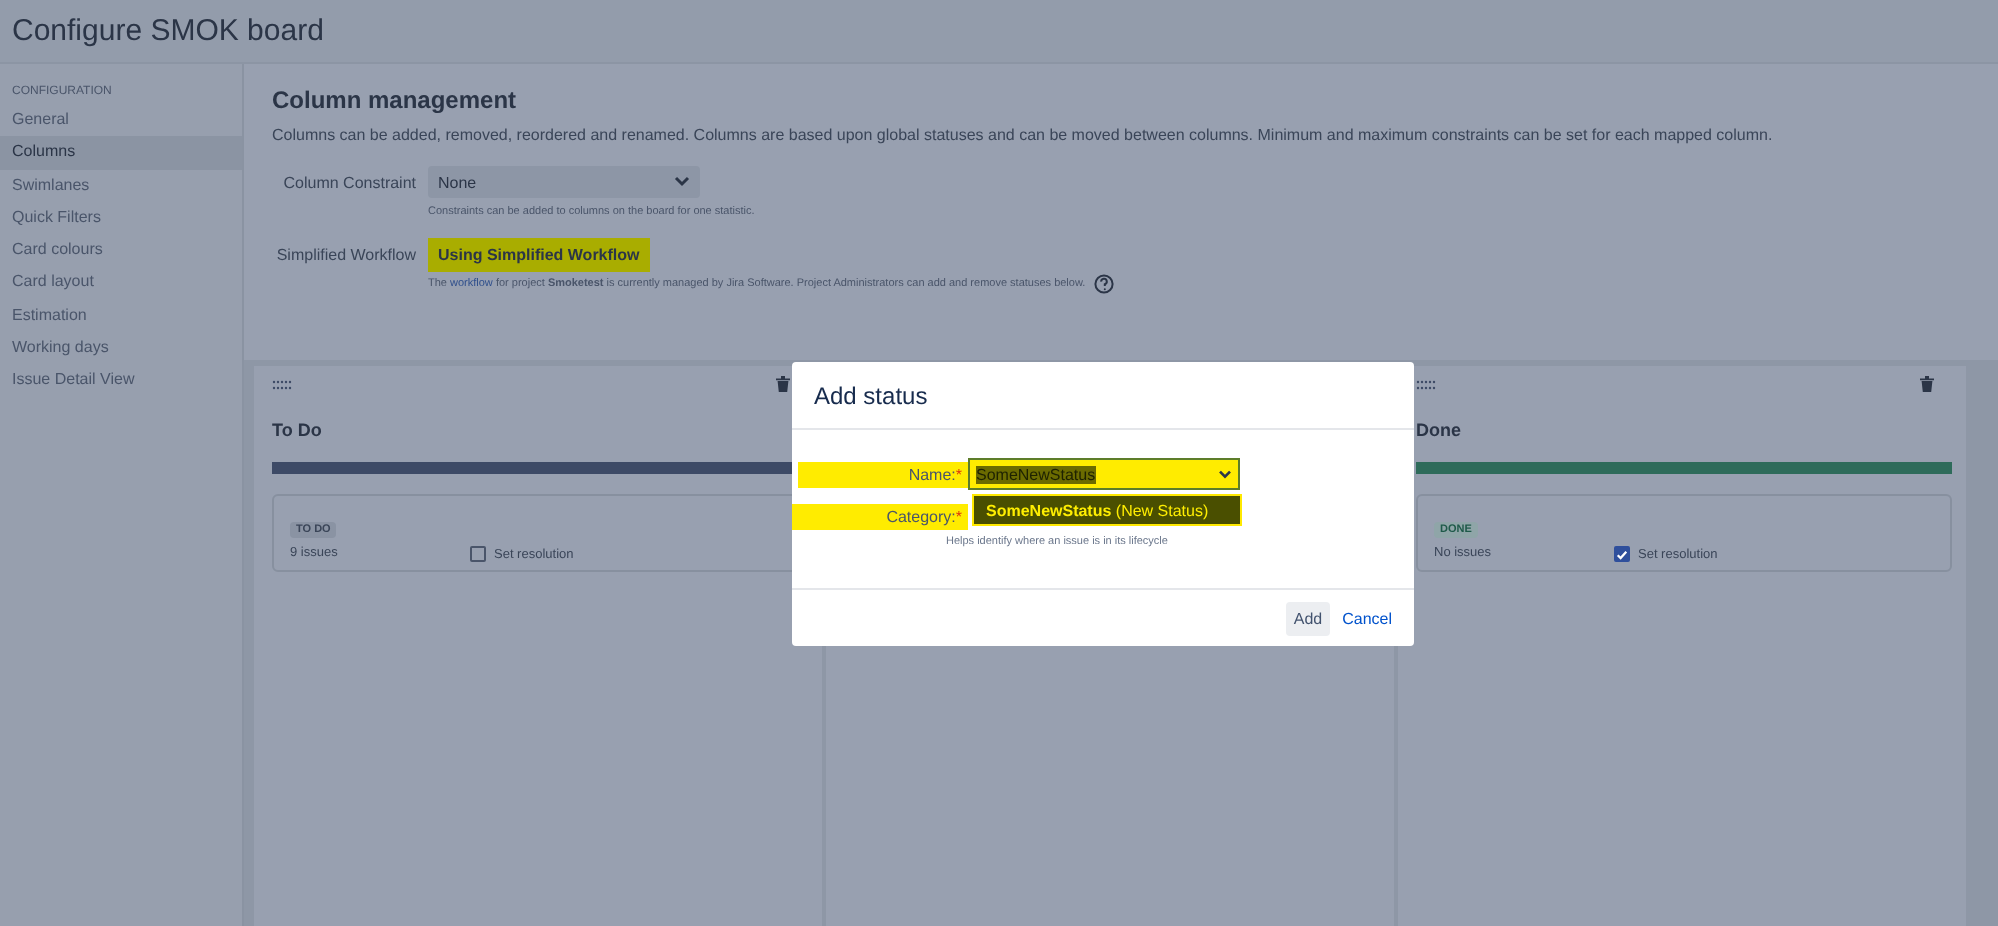 The image size is (1998, 926). What do you see at coordinates (121, 185) in the screenshot?
I see `sidebar-item: Swimlanes` at bounding box center [121, 185].